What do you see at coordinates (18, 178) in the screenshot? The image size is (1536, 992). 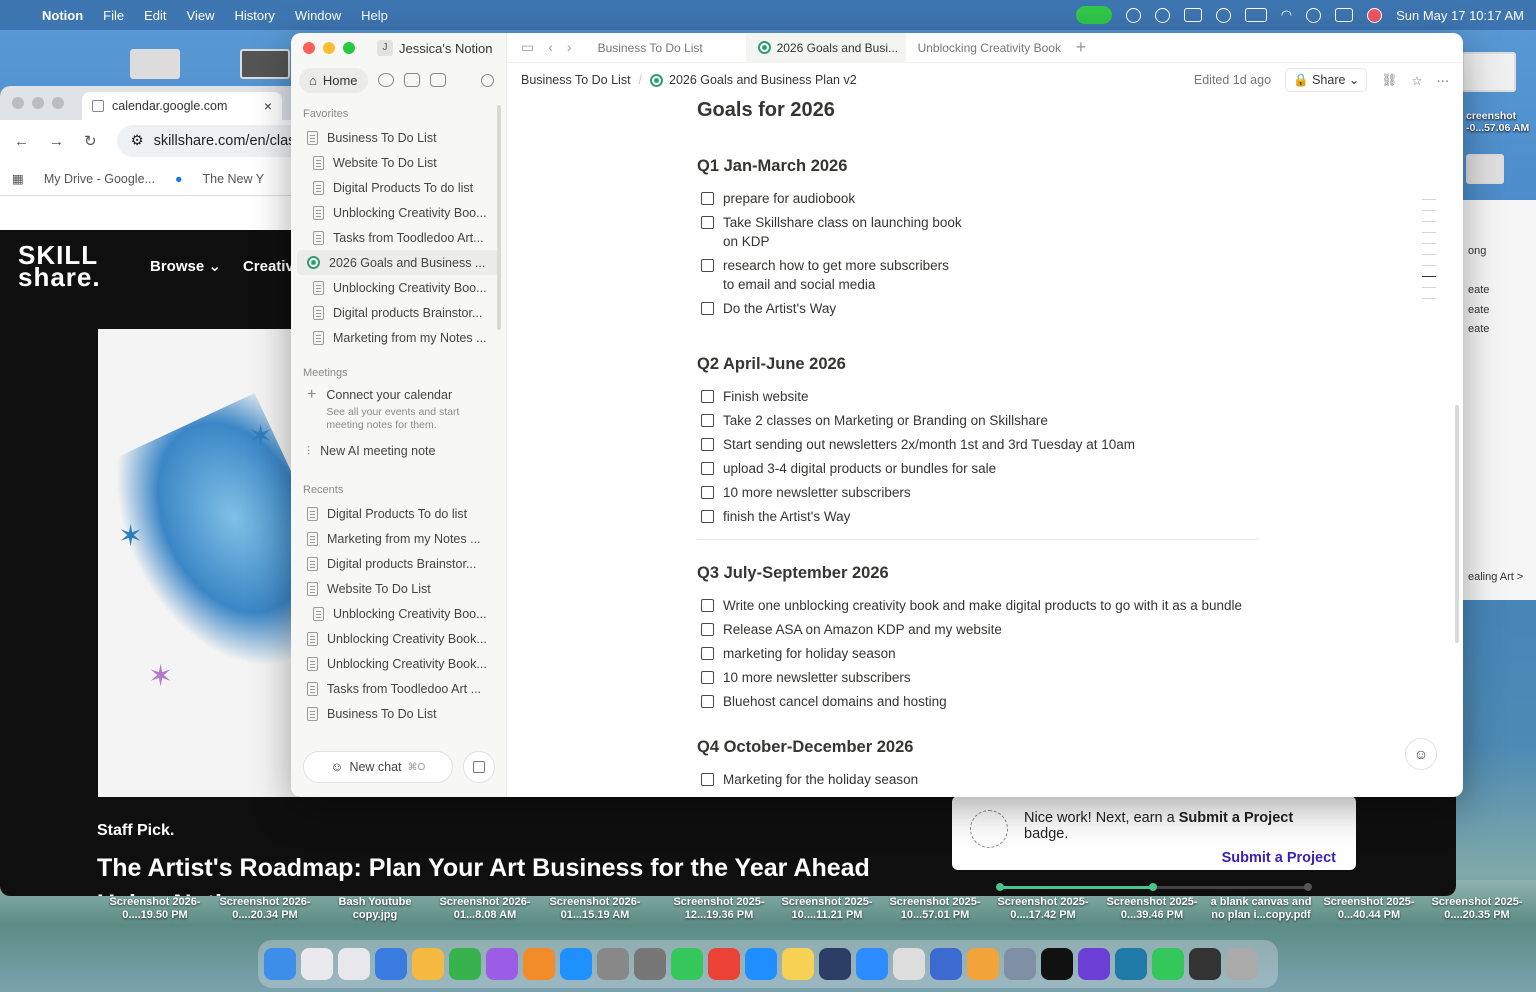 I see `apps-grid-icon: ▦` at bounding box center [18, 178].